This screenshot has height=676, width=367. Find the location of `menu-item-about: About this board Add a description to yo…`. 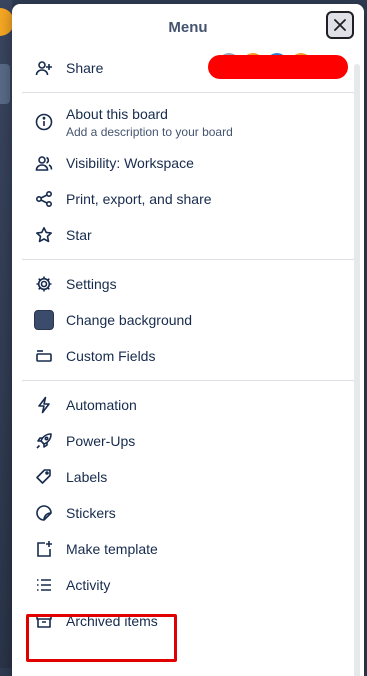

menu-item-about: About this board Add a description to yo… is located at coordinates (188, 122).